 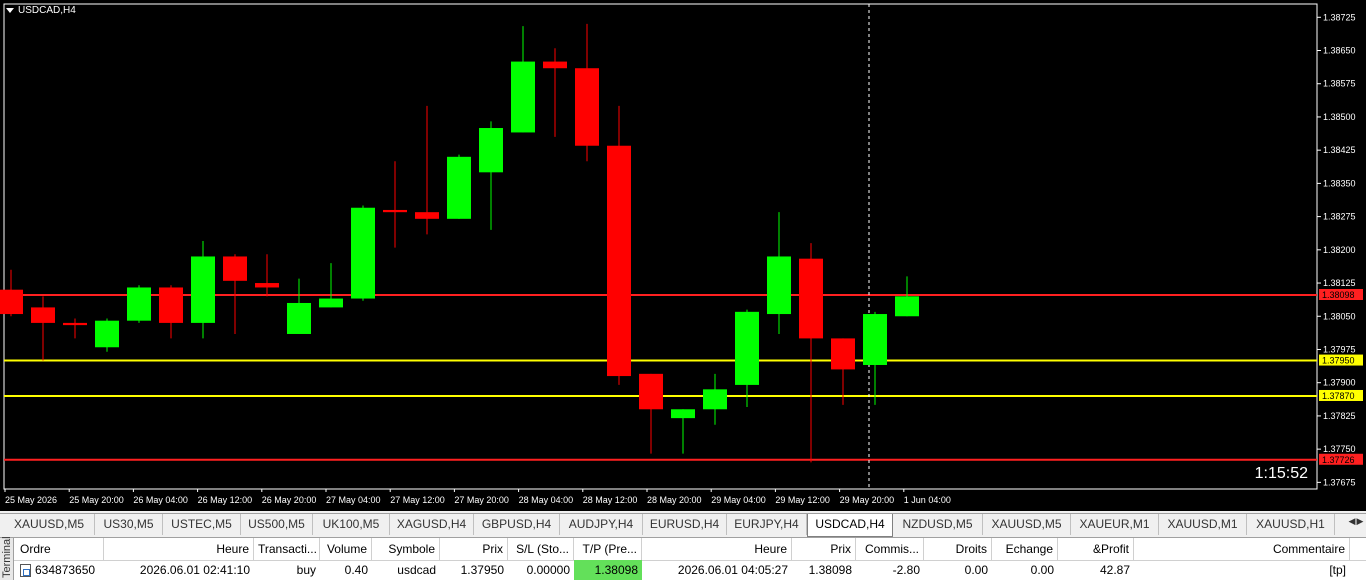 I want to click on price-axis-label: 1.37900, so click(x=1339, y=383).